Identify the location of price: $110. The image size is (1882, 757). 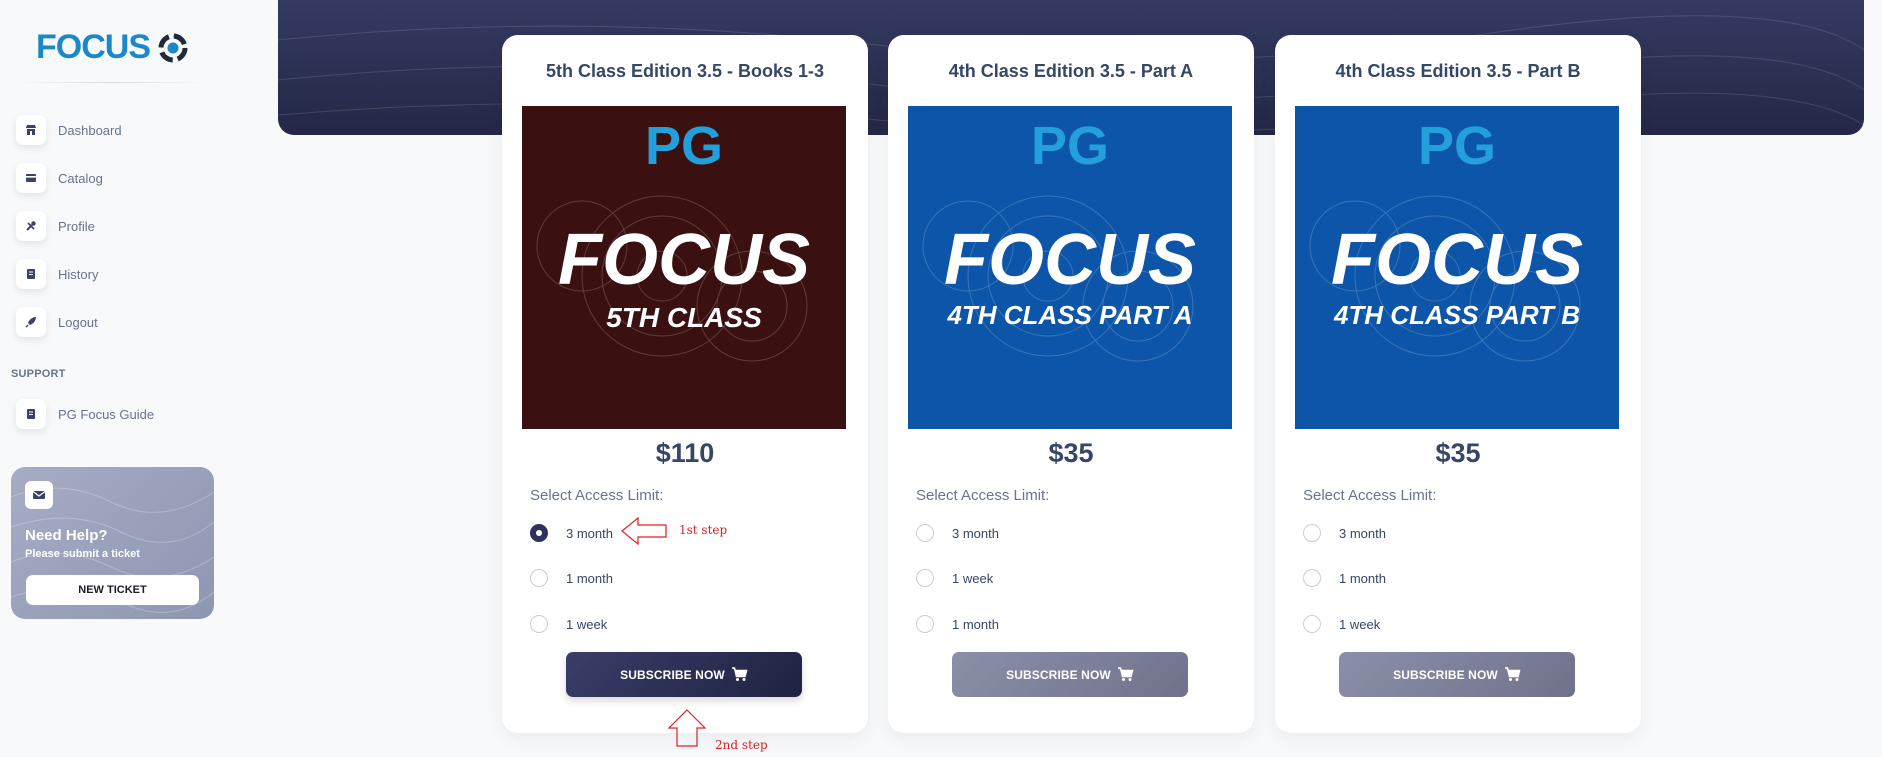
(685, 453).